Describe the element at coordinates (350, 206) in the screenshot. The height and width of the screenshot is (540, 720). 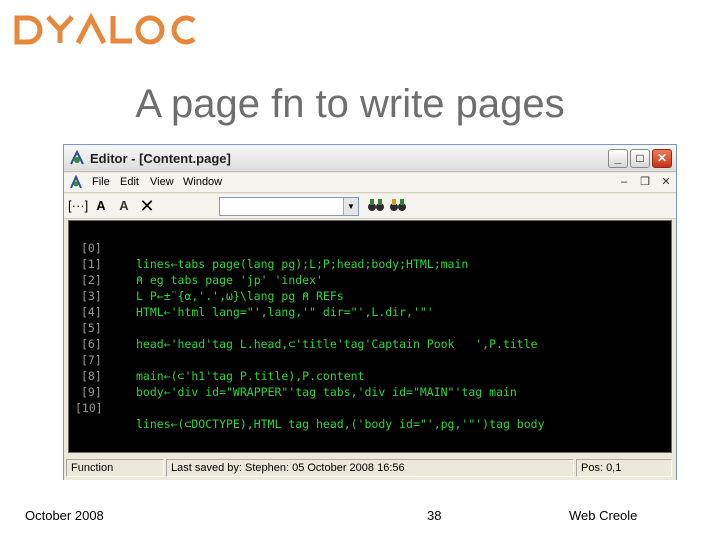
I see `chevron-down-icon: ▼` at that location.